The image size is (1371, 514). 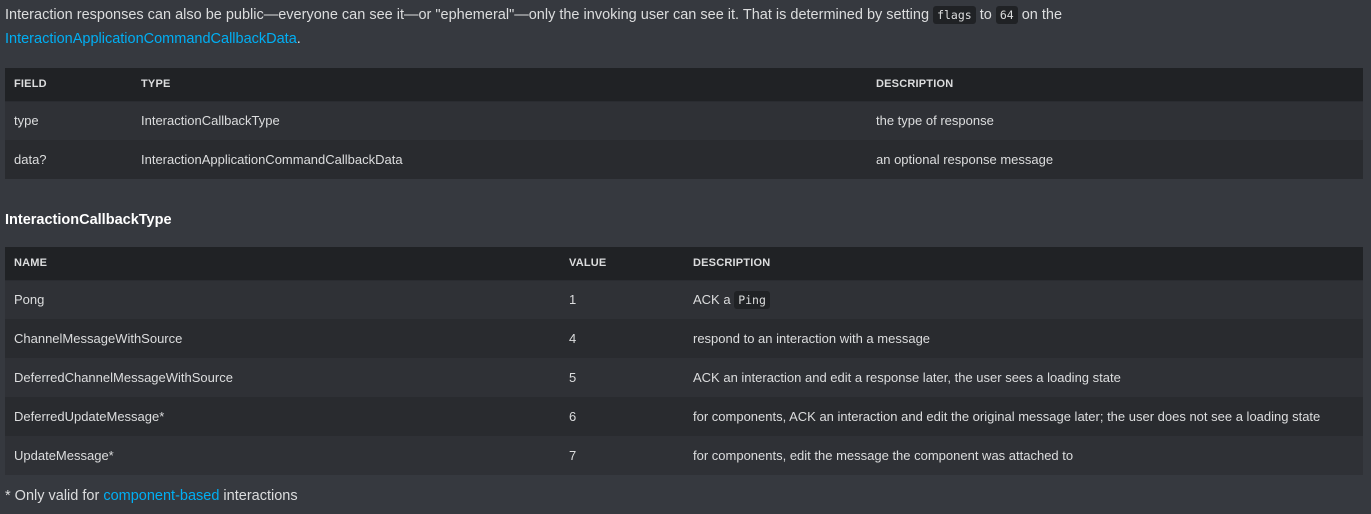 What do you see at coordinates (26, 121) in the screenshot?
I see `cell-field: type` at bounding box center [26, 121].